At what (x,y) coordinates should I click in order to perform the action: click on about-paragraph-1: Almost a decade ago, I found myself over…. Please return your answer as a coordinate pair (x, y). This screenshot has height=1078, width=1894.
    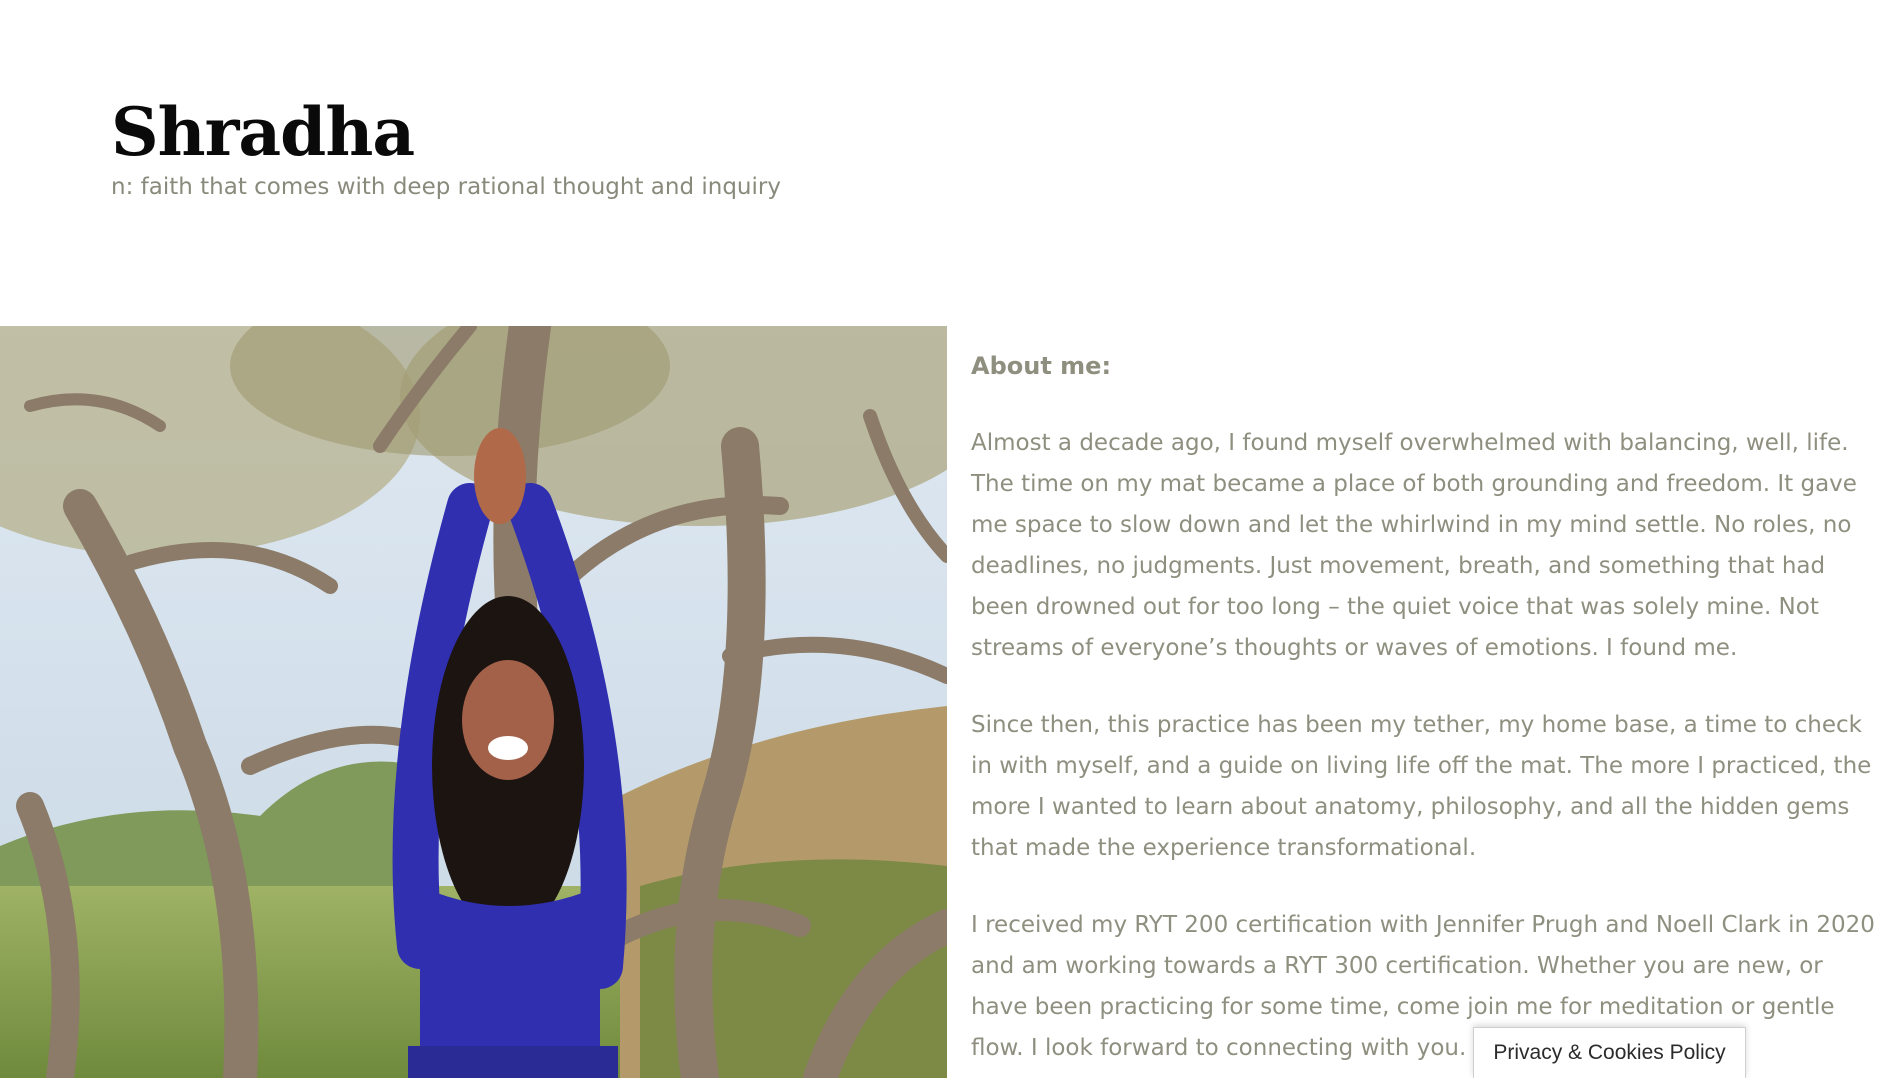
    Looking at the image, I should click on (1414, 545).